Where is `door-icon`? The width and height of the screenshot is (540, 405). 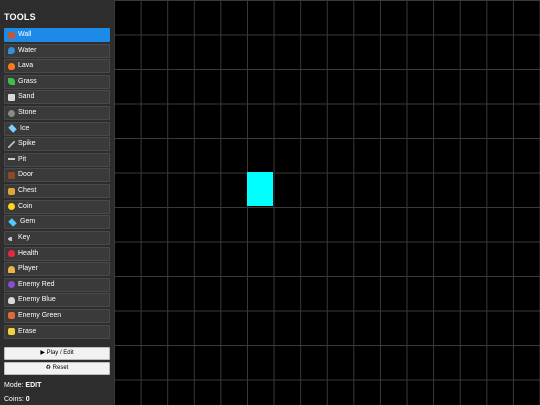 door-icon is located at coordinates (11, 175).